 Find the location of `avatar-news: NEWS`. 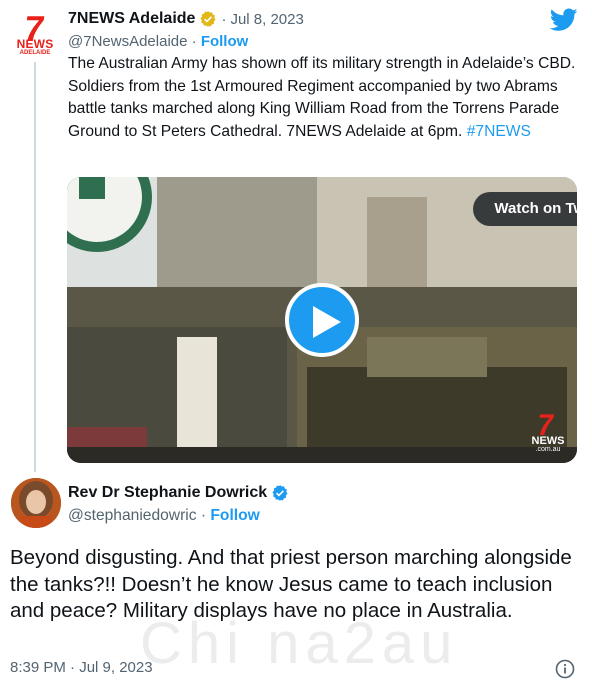

avatar-news: NEWS is located at coordinates (35, 44).